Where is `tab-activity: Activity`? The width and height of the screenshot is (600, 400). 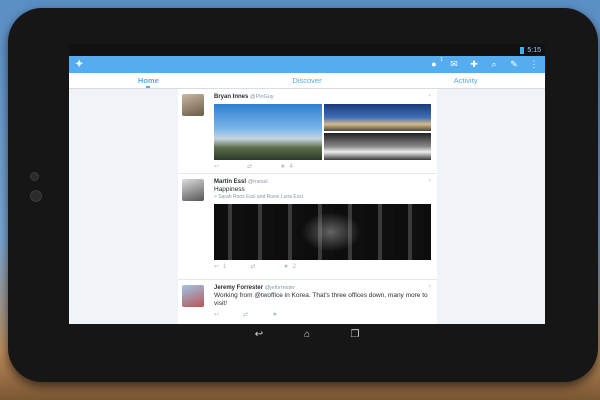 tab-activity: Activity is located at coordinates (465, 80).